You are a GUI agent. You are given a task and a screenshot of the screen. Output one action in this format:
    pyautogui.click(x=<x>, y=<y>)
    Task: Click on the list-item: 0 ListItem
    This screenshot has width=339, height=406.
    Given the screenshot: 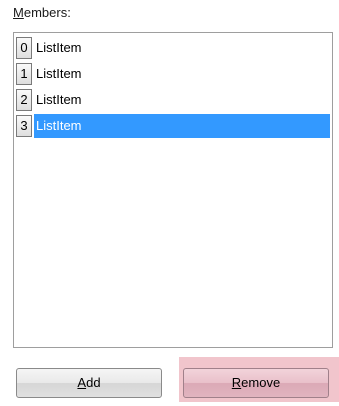 What is the action you would take?
    pyautogui.click(x=173, y=48)
    